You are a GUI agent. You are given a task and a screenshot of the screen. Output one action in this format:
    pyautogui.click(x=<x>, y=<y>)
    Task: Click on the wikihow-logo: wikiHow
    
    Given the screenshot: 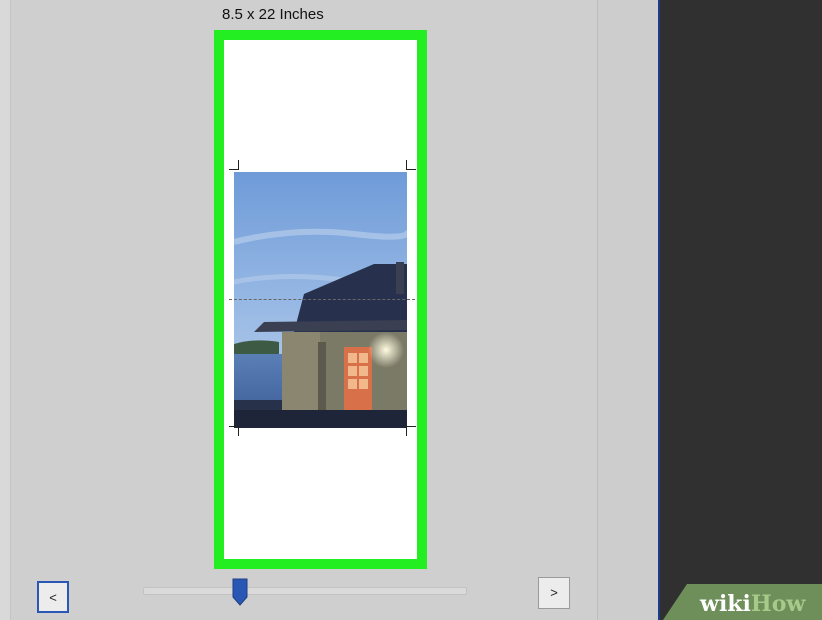 What is the action you would take?
    pyautogui.click(x=752, y=604)
    